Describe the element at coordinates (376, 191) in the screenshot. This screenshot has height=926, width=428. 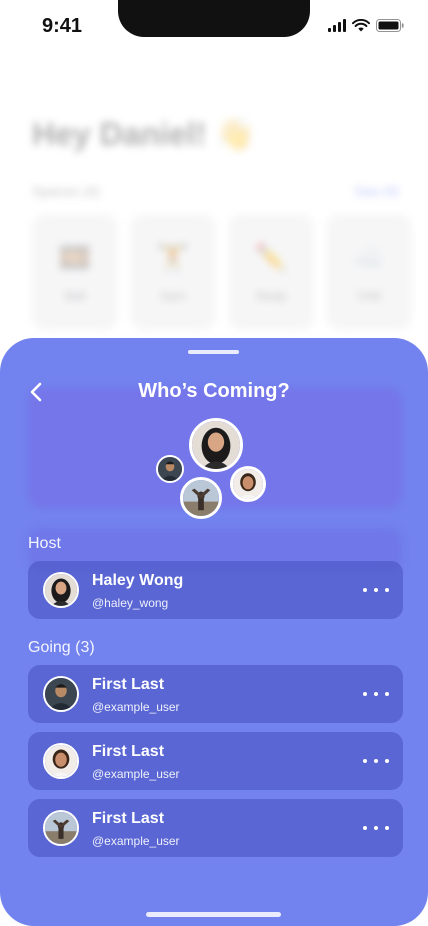
I see `see-all-link: See All` at that location.